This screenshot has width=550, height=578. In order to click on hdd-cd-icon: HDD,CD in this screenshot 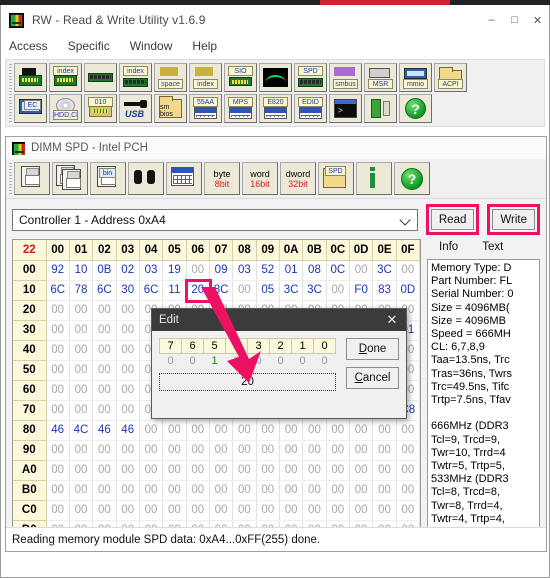, I will do `click(65, 108)`.